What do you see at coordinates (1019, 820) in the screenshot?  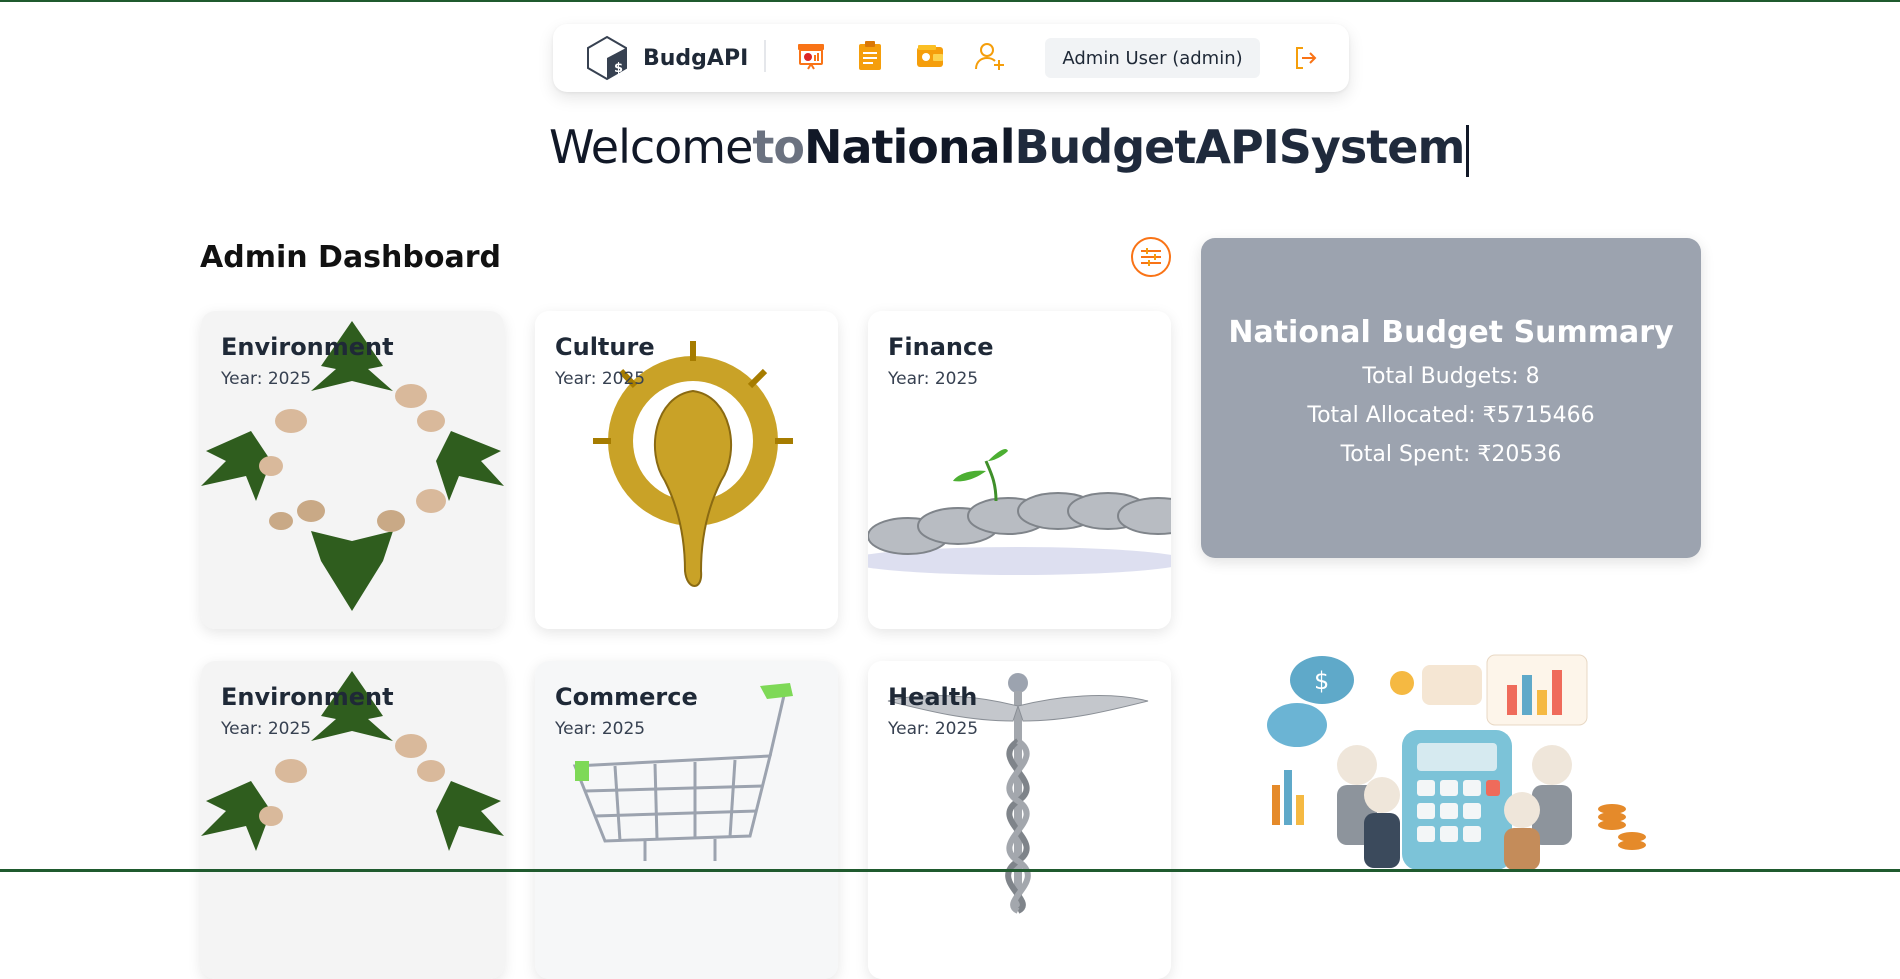 I see `budget-card-health: Health Year: 2025` at bounding box center [1019, 820].